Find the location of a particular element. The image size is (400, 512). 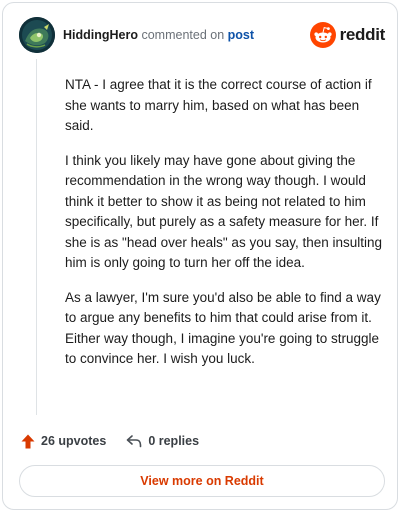

reply-count: 0 replies is located at coordinates (174, 441).